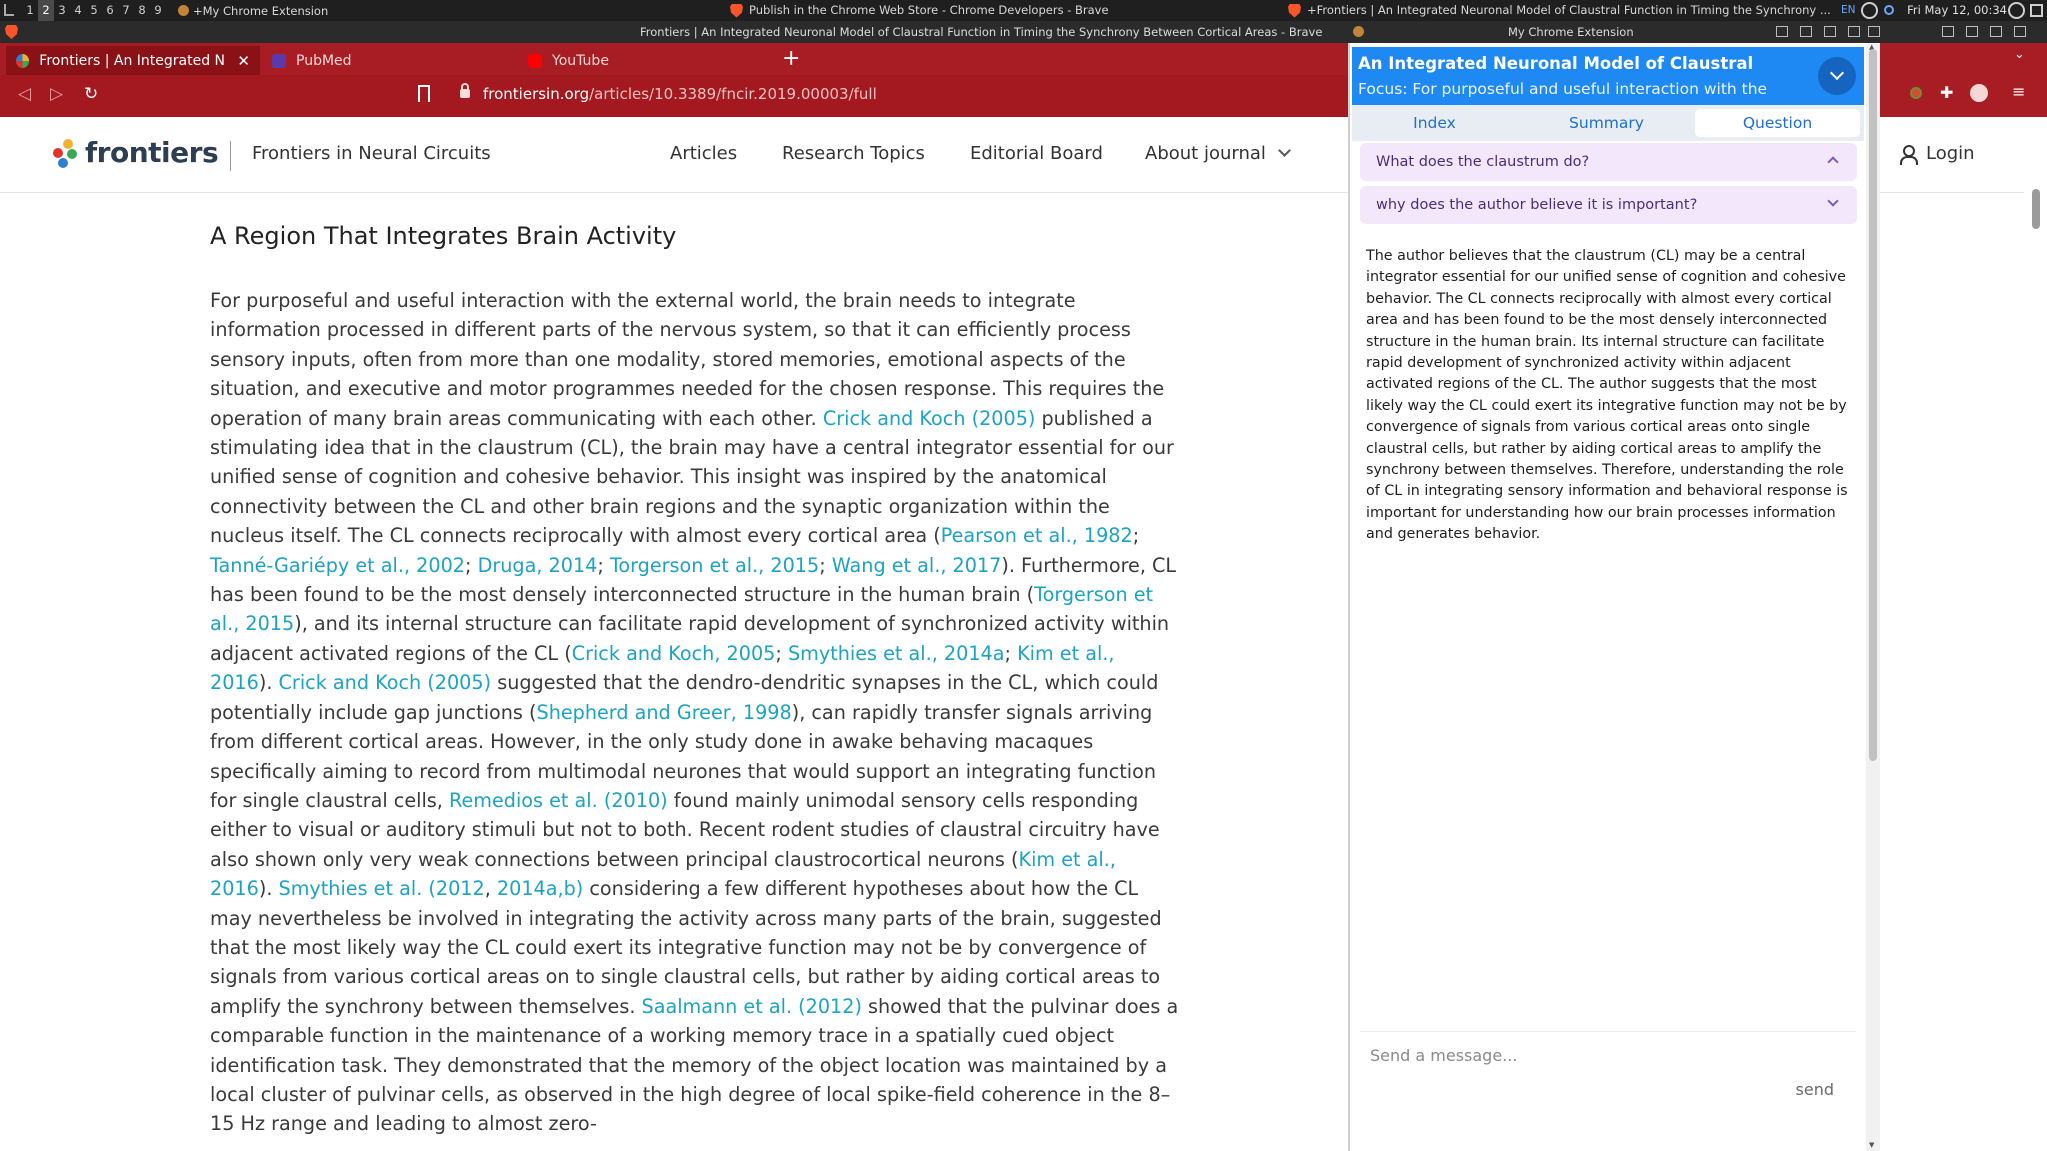 The width and height of the screenshot is (2047, 1151). I want to click on tab-youtube: YouTube, so click(645, 60).